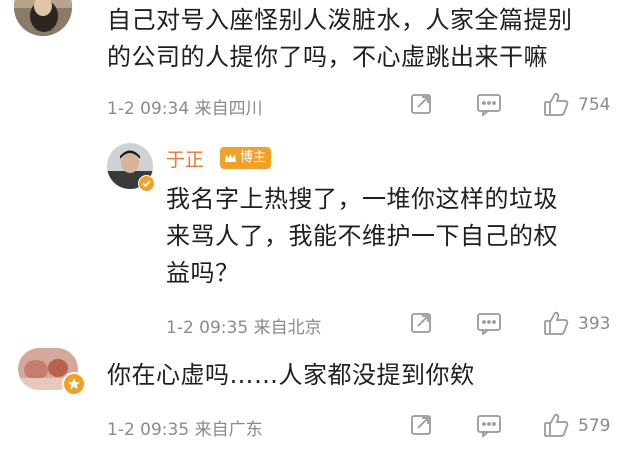  I want to click on comment-2-meta: 1-2 09:35 来自广东, so click(185, 427).